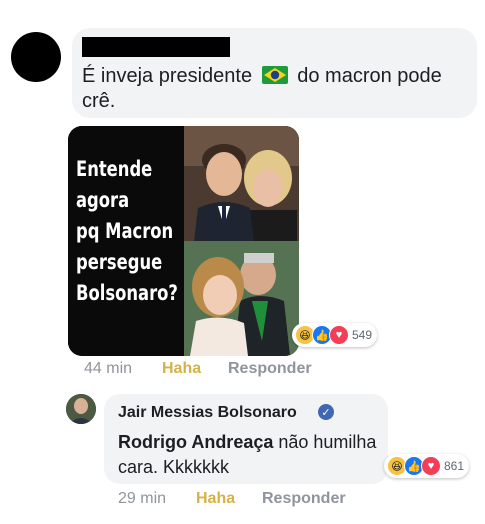 The width and height of the screenshot is (485, 524). Describe the element at coordinates (36, 57) in the screenshot. I see `commenter-avatar` at that location.